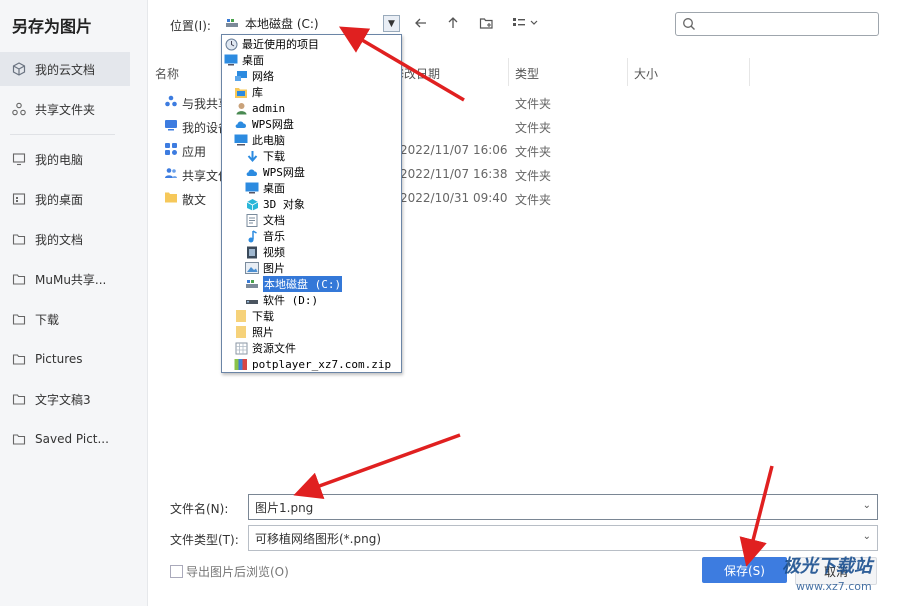  I want to click on column-divider, so click(627, 72).